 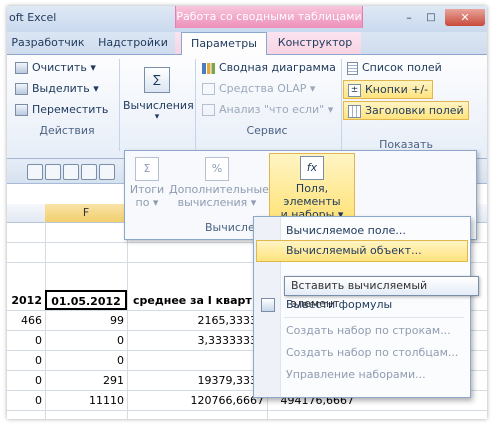 I want to click on fields-items-sets-button: fx Поля, элементы и наборы ▾, so click(x=312, y=187).